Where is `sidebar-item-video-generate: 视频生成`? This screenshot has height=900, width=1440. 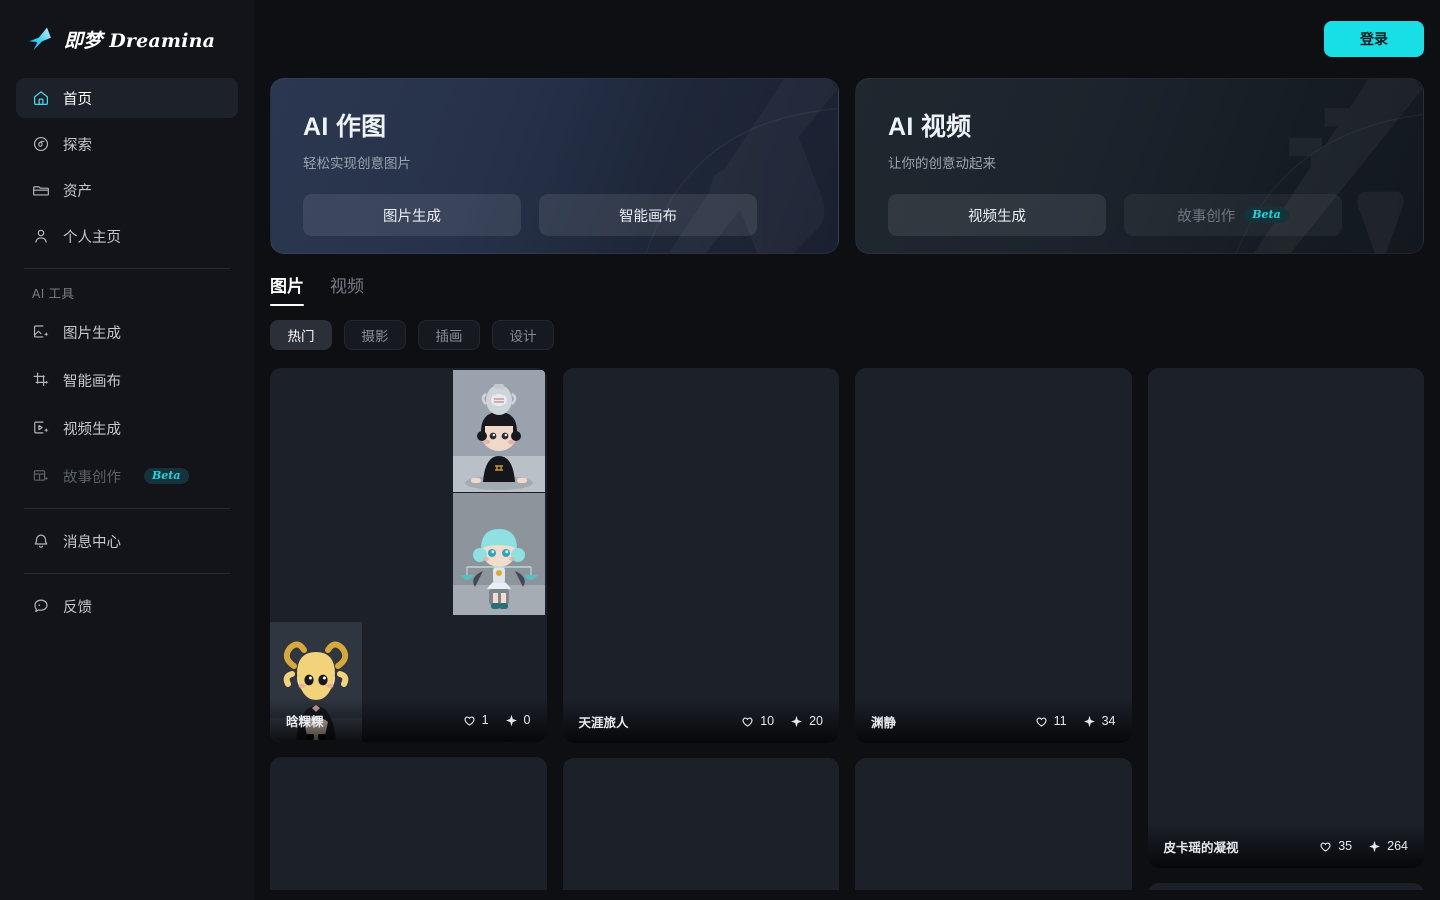
sidebar-item-video-generate: 视频生成 is located at coordinates (127, 428).